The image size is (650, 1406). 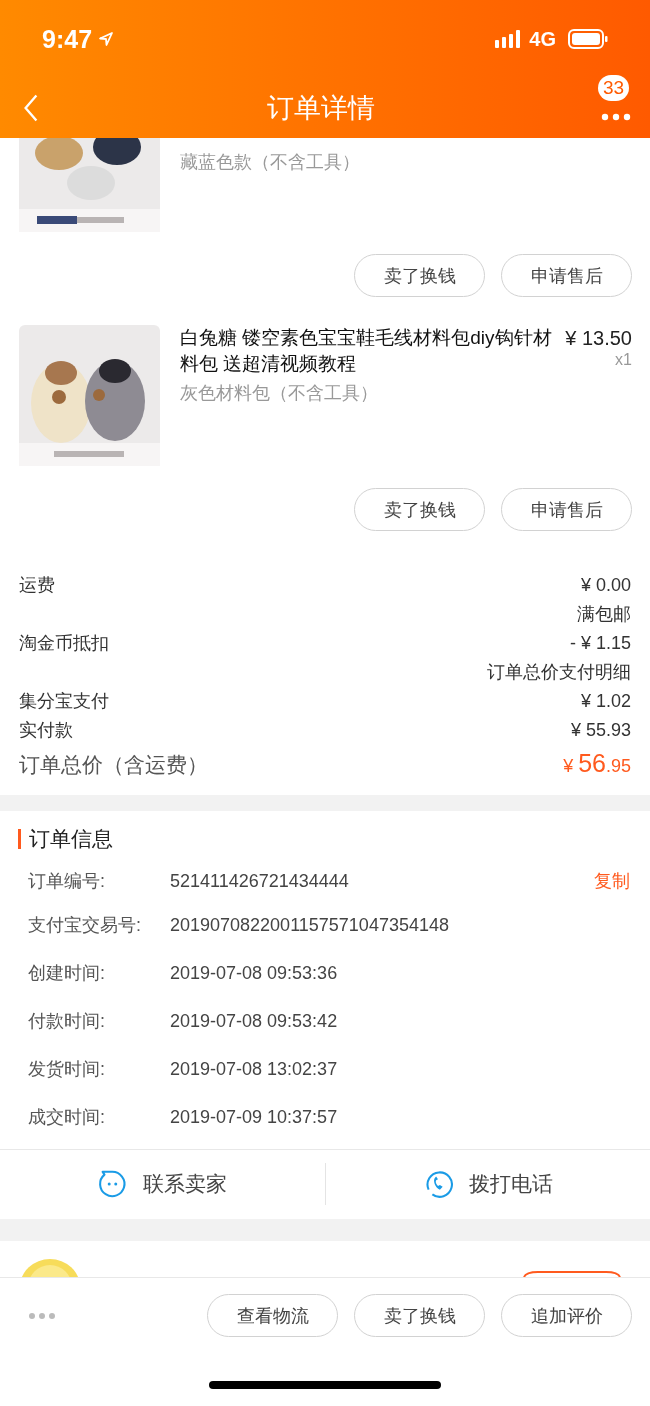 I want to click on fee-value: ¥ 0.00, so click(x=605, y=585).